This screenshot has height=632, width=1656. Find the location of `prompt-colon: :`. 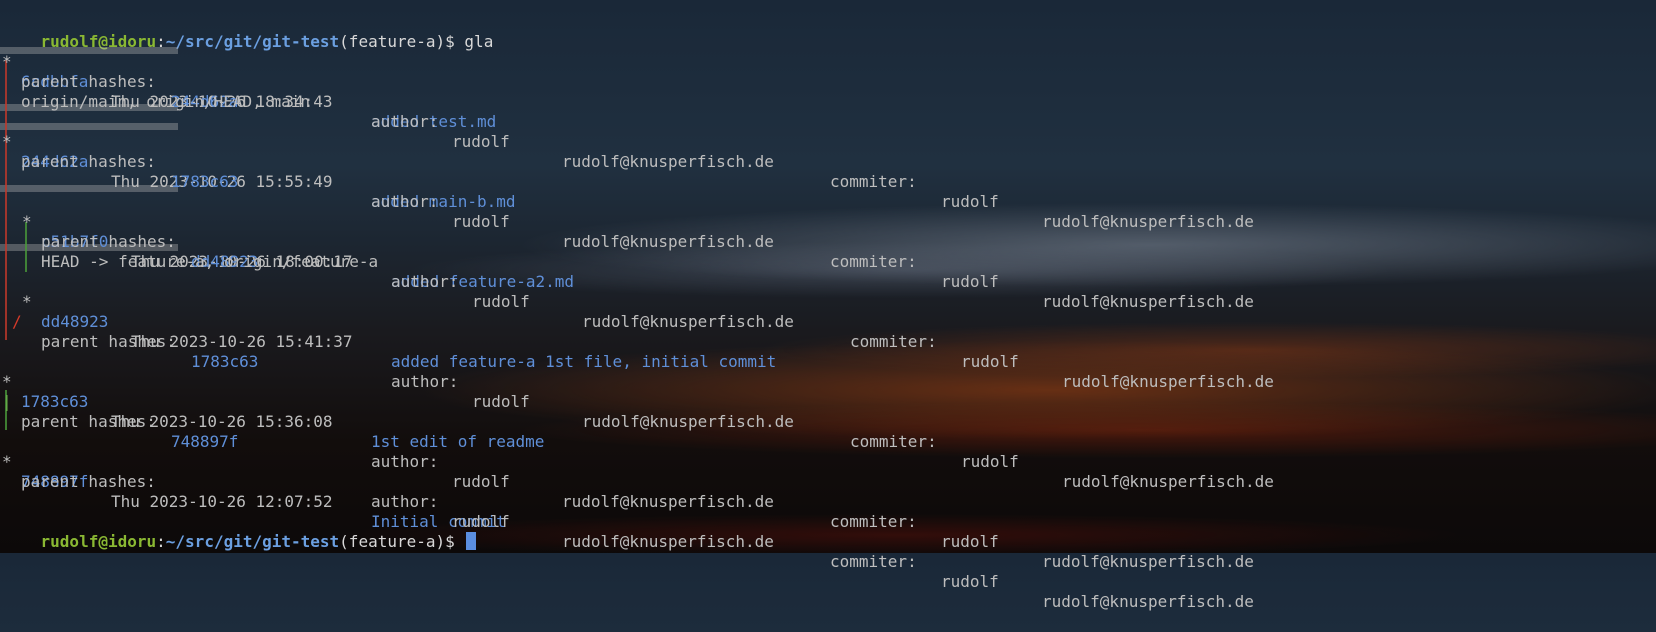

prompt-colon: : is located at coordinates (161, 541).